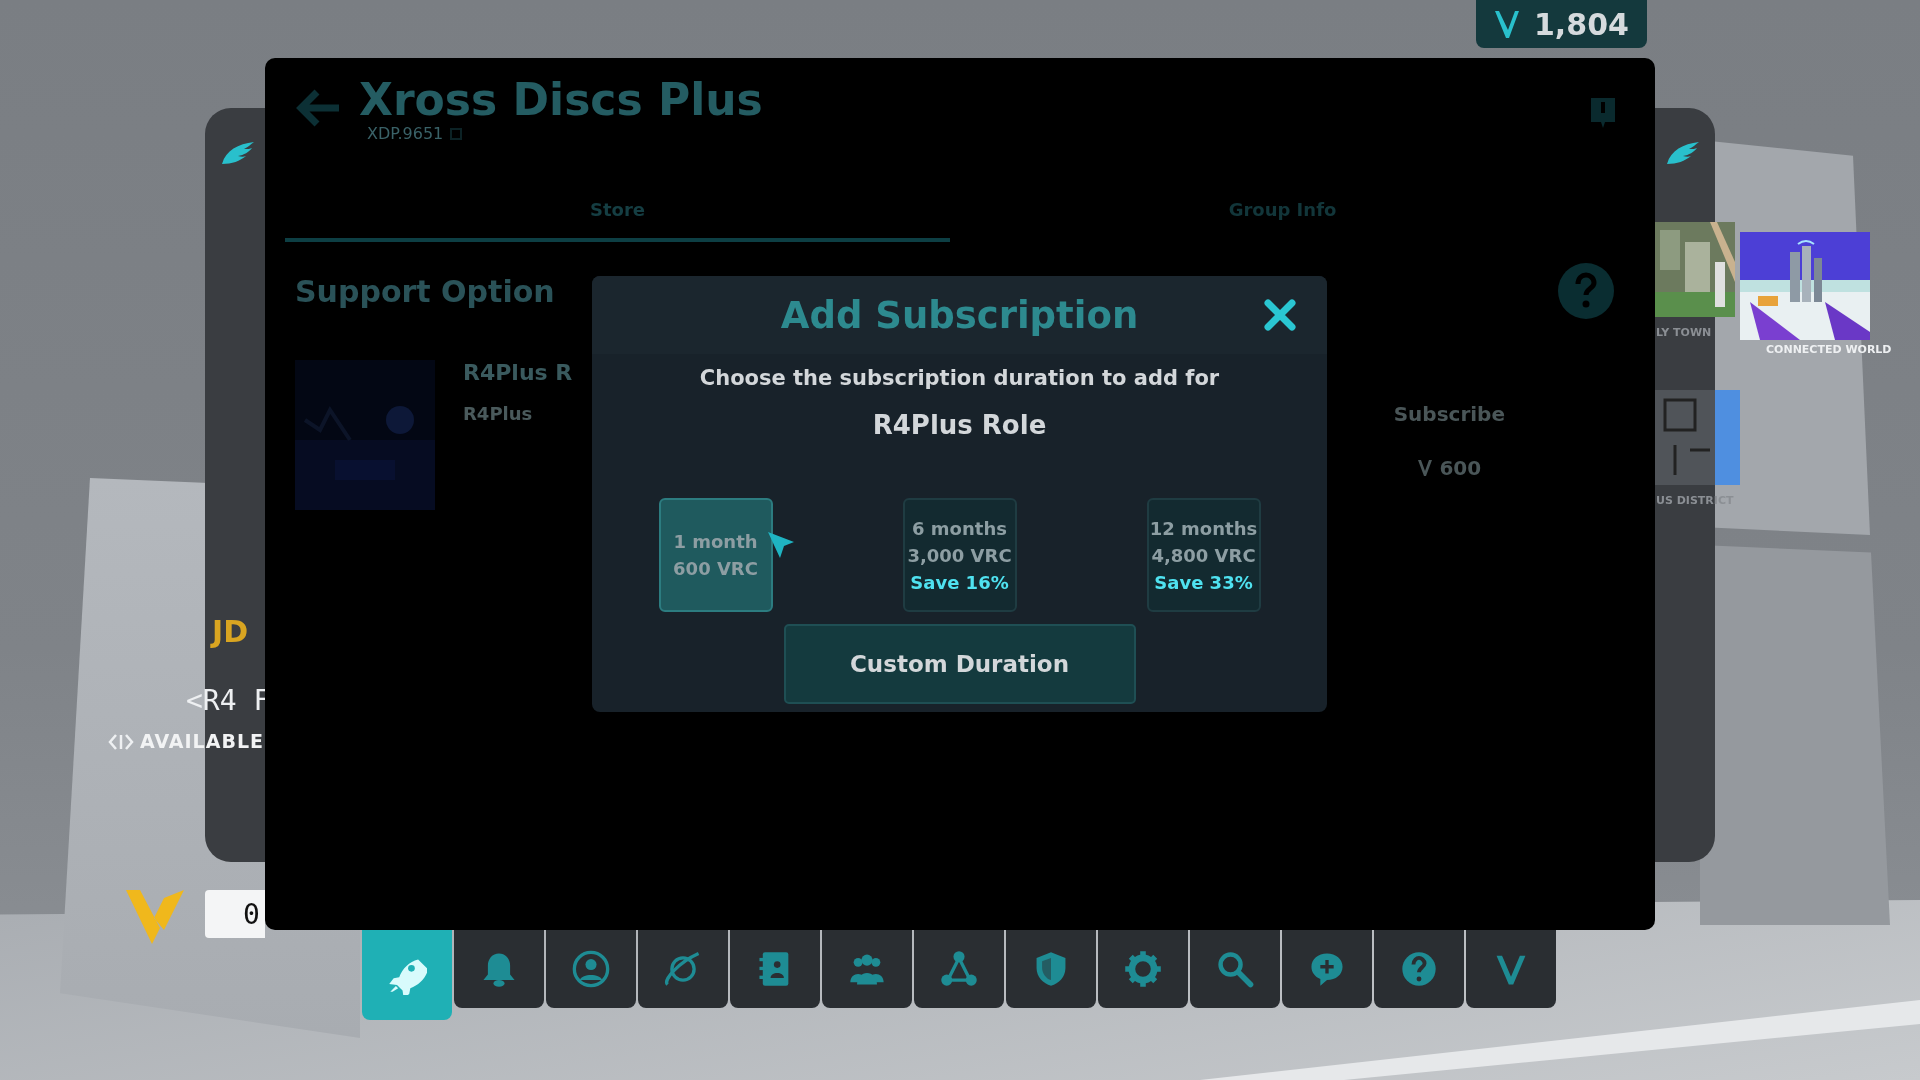 The width and height of the screenshot is (1920, 1080). I want to click on network-icon, so click(959, 969).